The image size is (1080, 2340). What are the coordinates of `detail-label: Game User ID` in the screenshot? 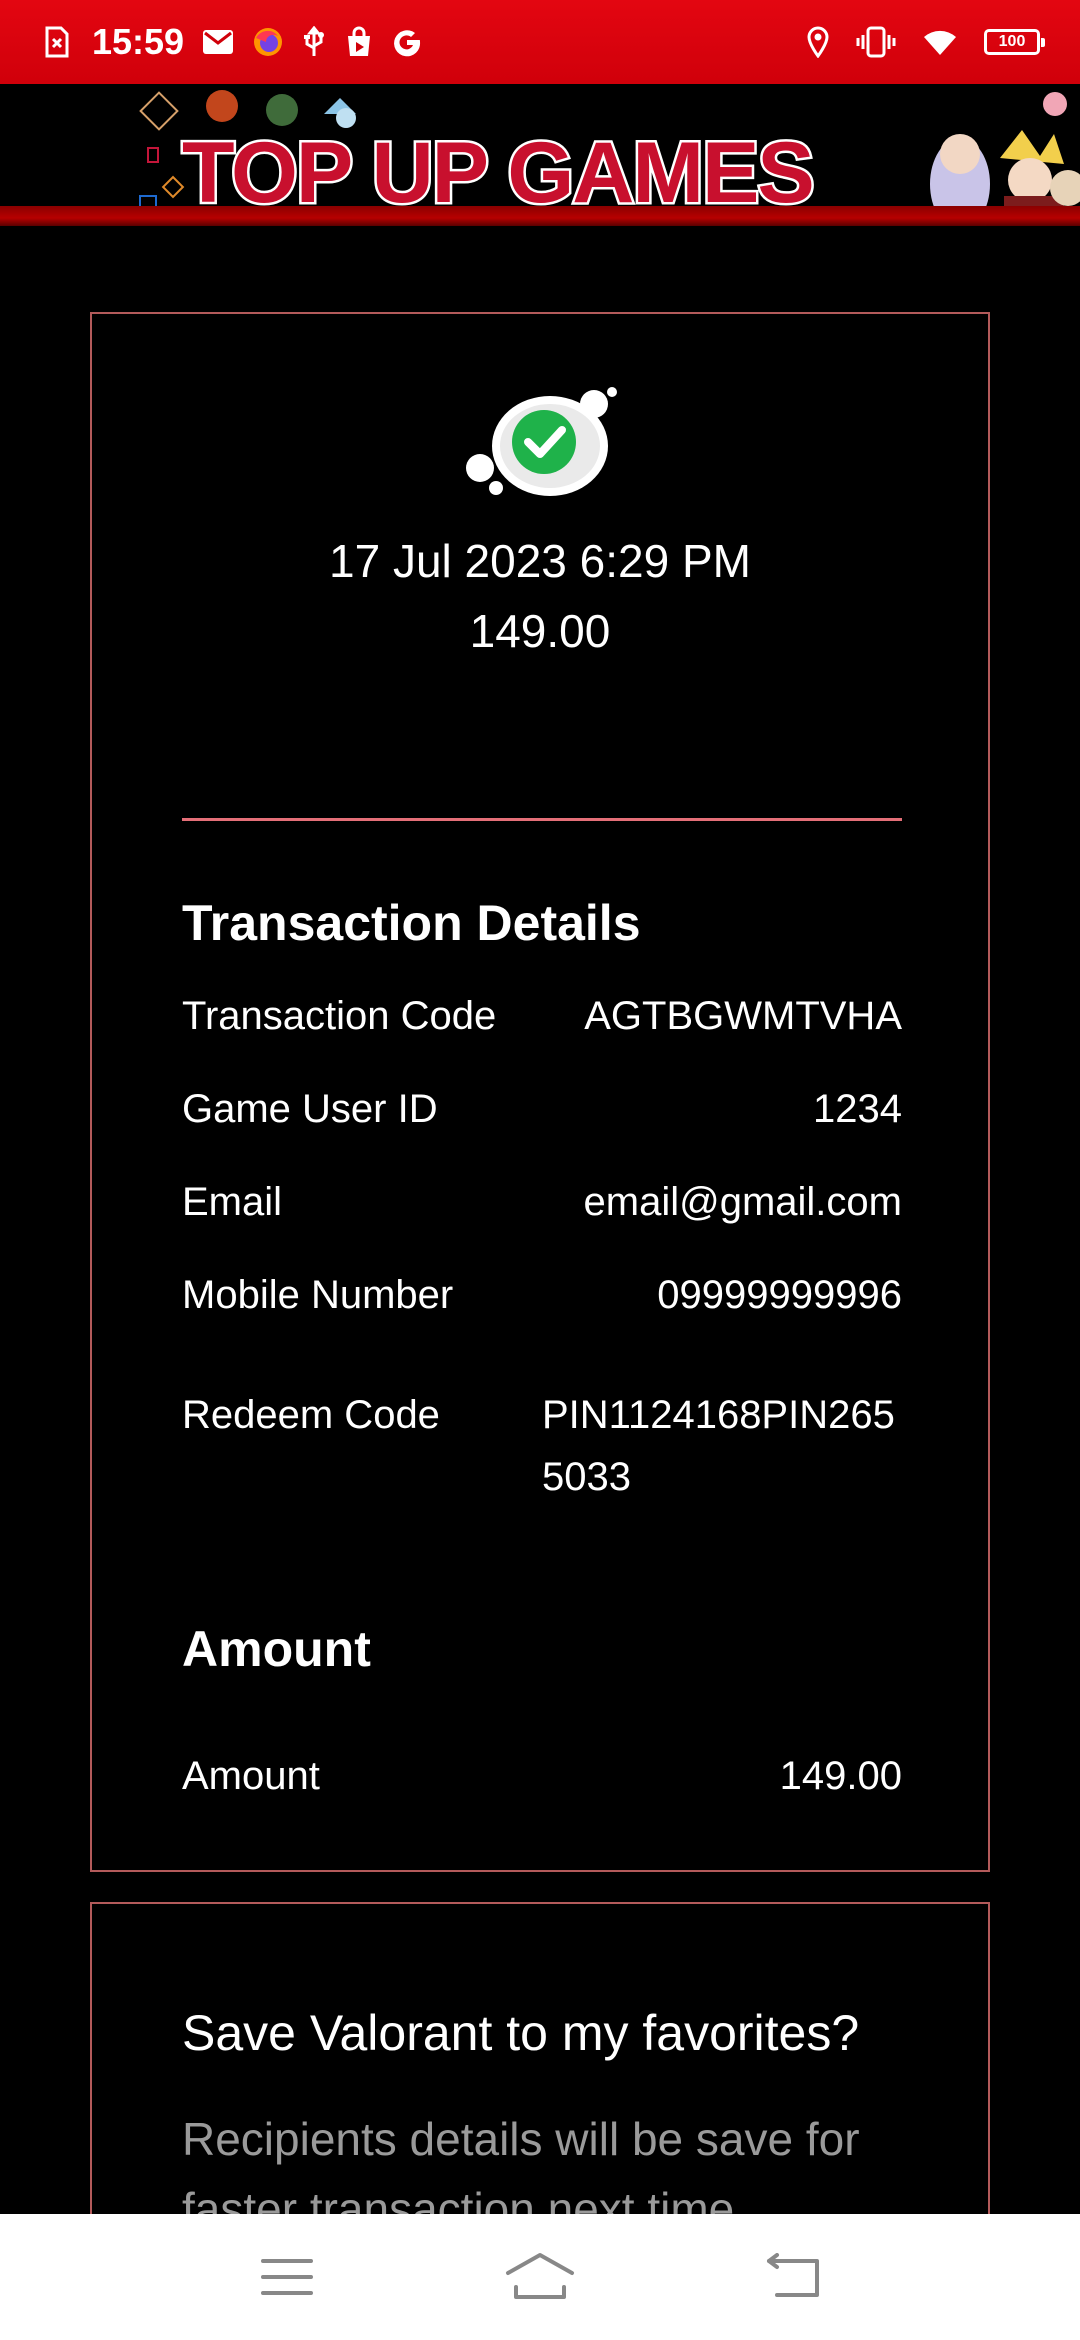 It's located at (310, 1109).